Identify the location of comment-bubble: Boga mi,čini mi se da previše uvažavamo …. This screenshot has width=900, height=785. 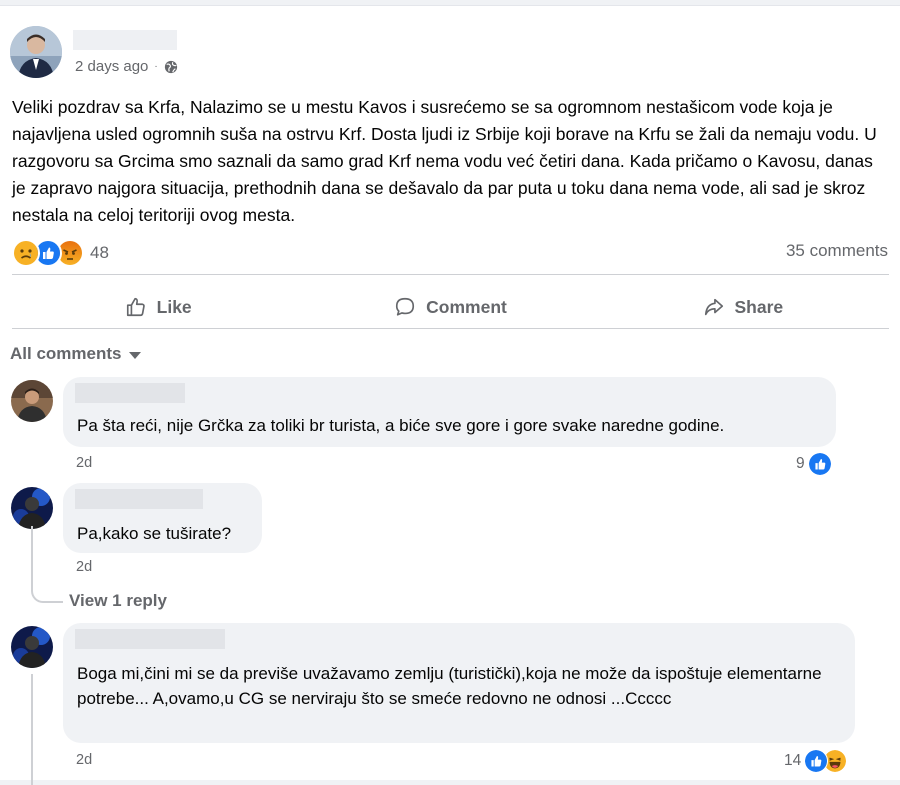
(459, 683).